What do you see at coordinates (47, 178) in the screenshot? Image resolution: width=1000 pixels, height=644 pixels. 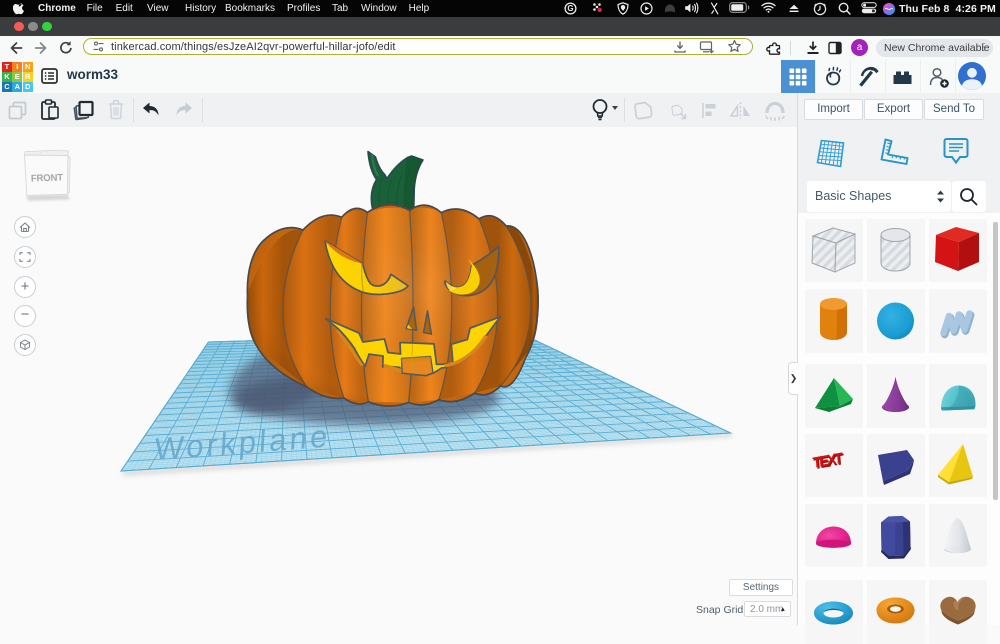 I see `svg-text: FRONT` at bounding box center [47, 178].